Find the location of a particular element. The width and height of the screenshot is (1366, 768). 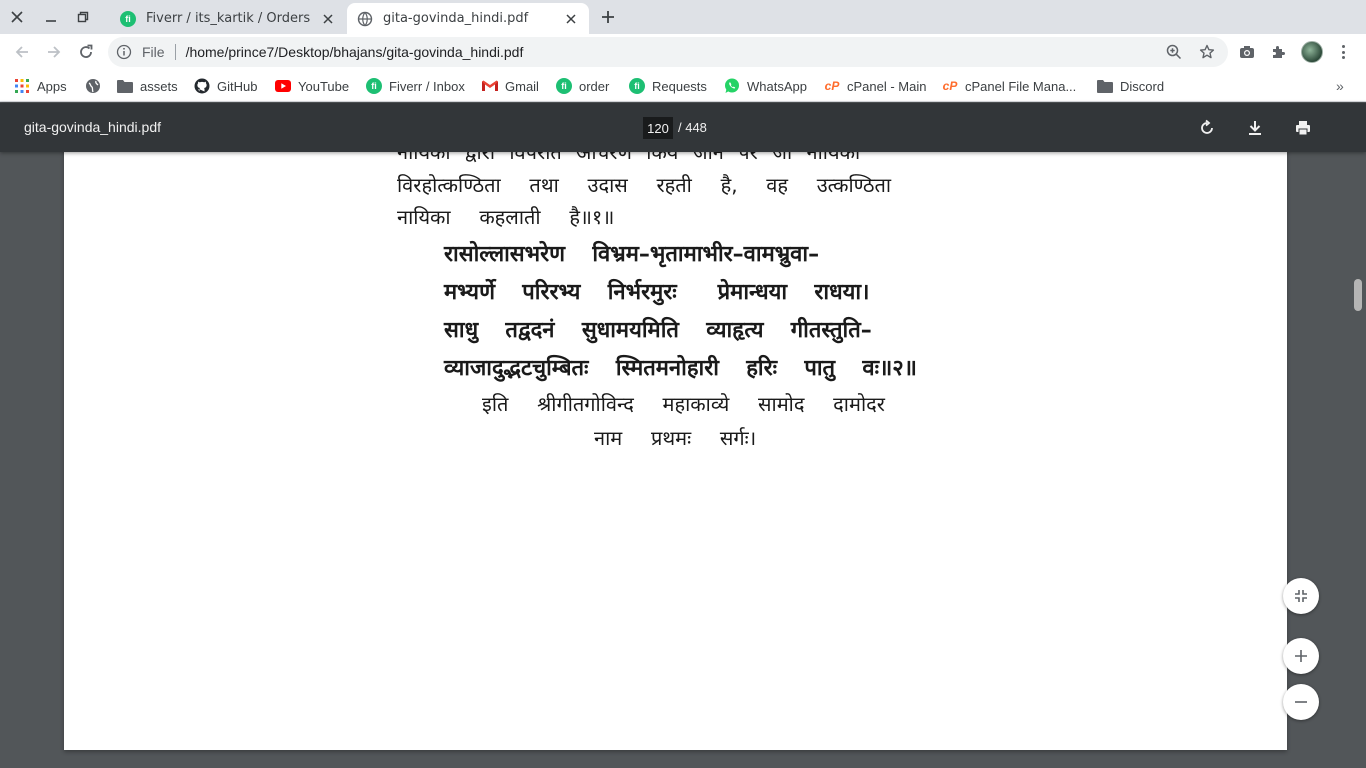

tab-pdf: gita-govinda_hindi.pdf is located at coordinates (468, 18).